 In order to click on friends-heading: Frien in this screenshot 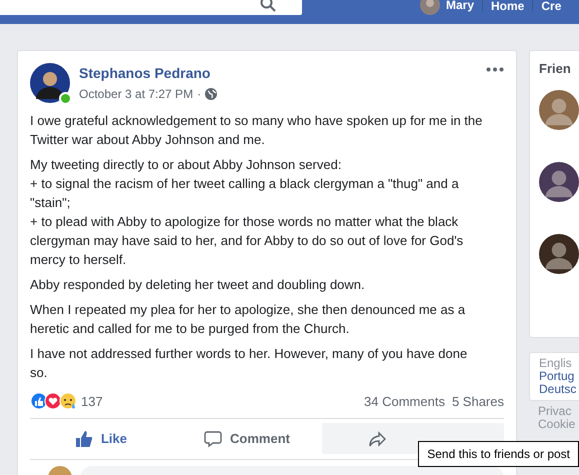, I will do `click(555, 68)`.